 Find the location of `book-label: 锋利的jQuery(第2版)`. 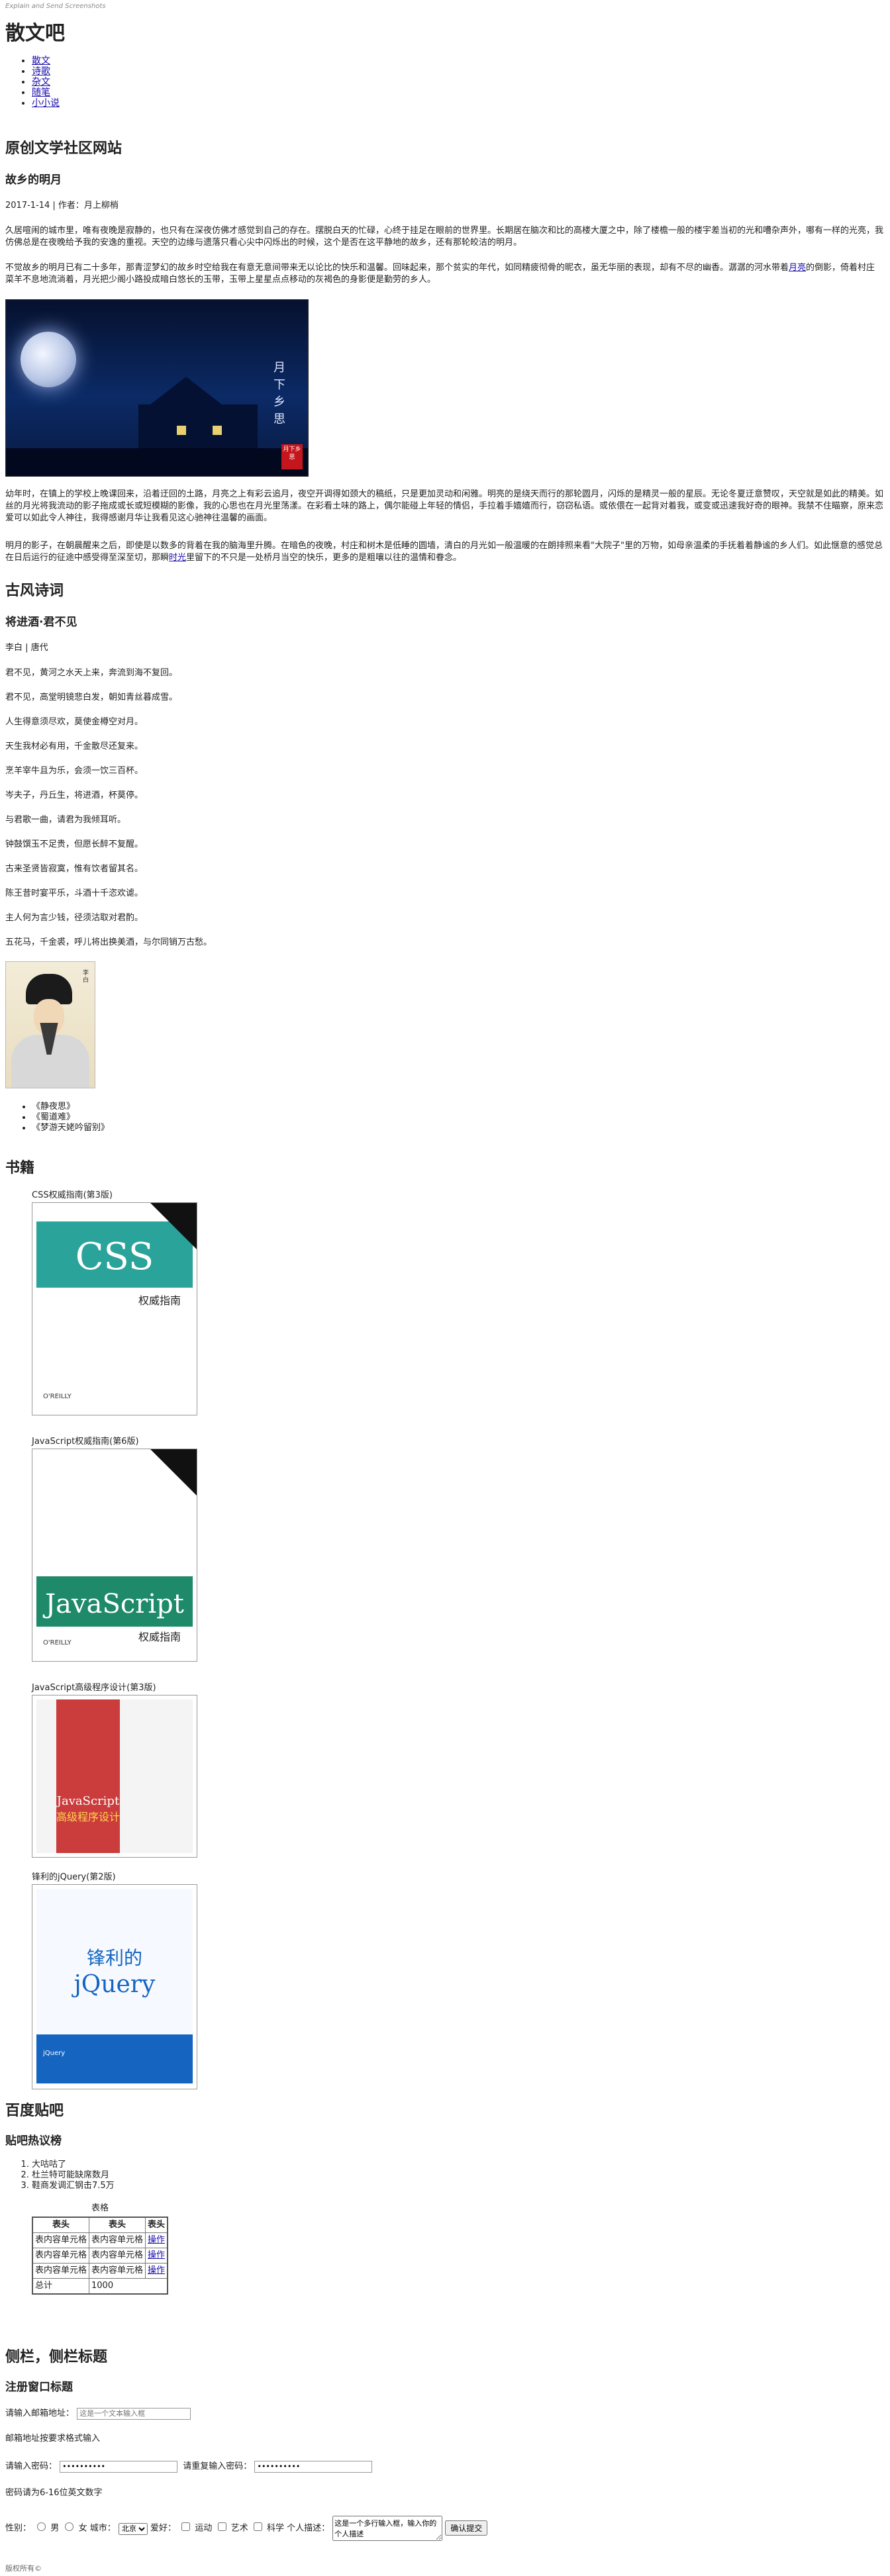

book-label: 锋利的jQuery(第2版) is located at coordinates (74, 1877).